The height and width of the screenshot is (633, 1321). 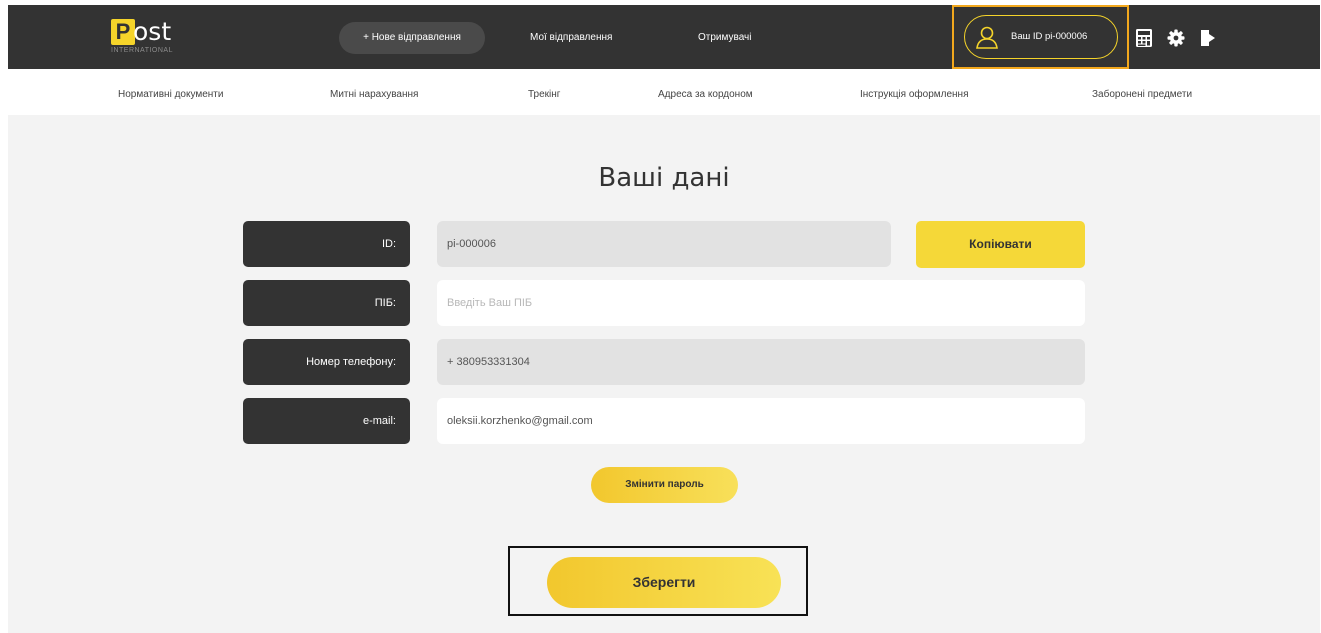 What do you see at coordinates (761, 303) in the screenshot?
I see `full-name-input` at bounding box center [761, 303].